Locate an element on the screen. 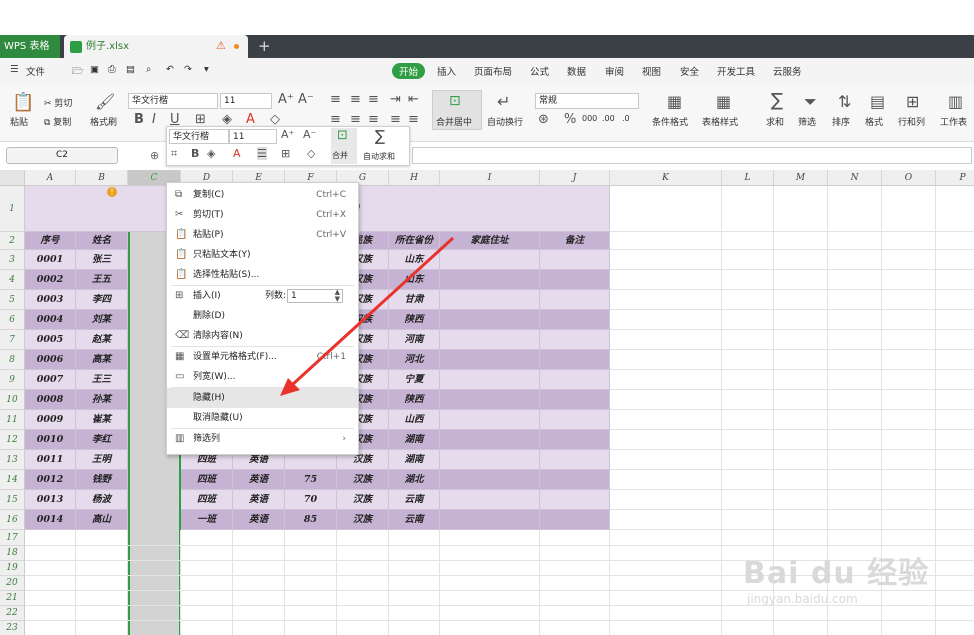 The image size is (974, 635). watermark-url: jingyan.baidu.com is located at coordinates (802, 599).